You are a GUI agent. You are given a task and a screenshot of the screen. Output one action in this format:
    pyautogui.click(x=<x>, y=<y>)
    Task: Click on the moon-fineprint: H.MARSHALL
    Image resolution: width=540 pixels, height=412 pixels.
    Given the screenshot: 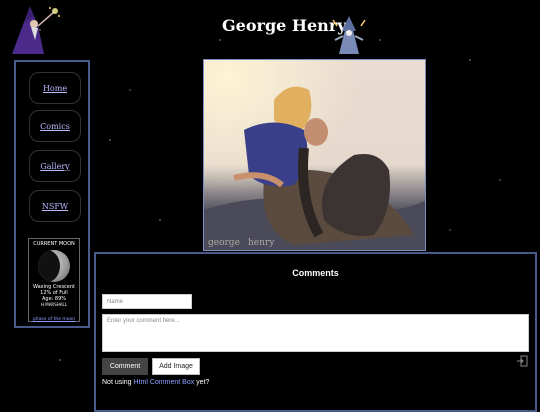 What is the action you would take?
    pyautogui.click(x=54, y=304)
    